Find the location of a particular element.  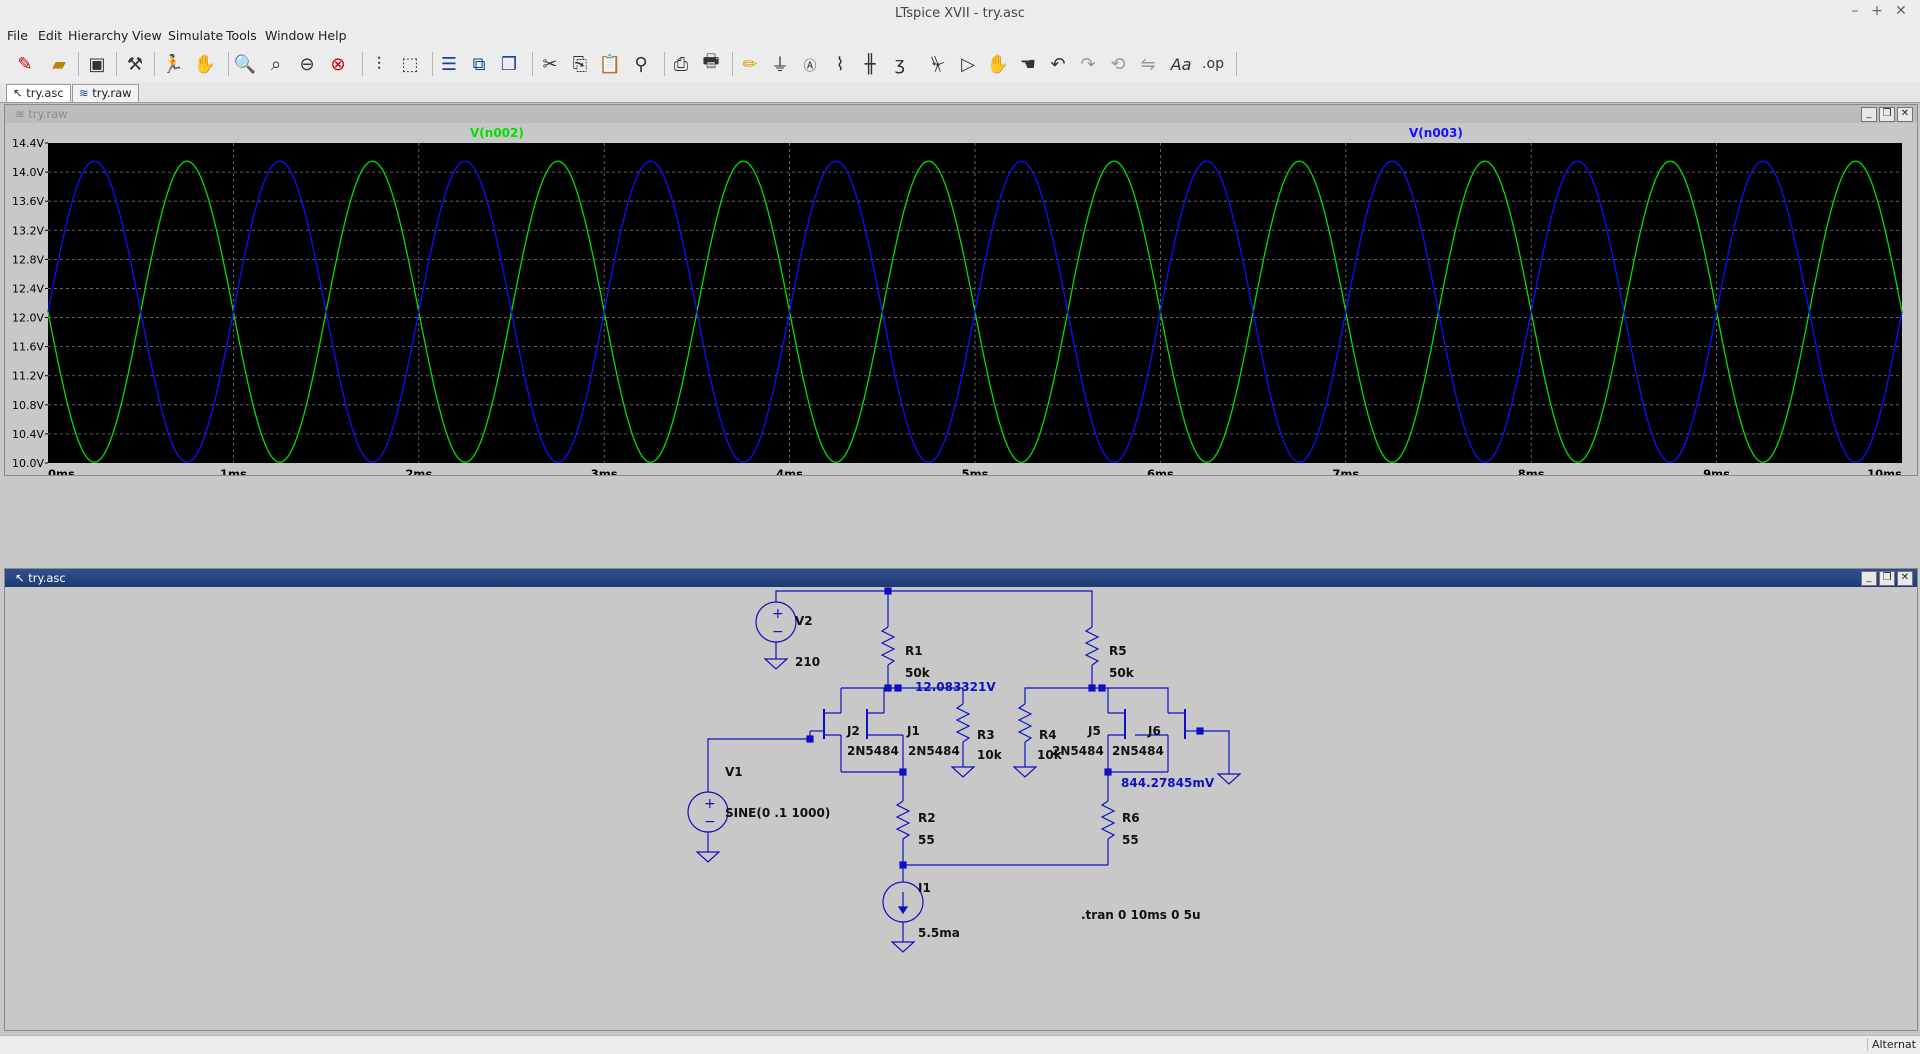

minimize-icon: – is located at coordinates (1855, 11).